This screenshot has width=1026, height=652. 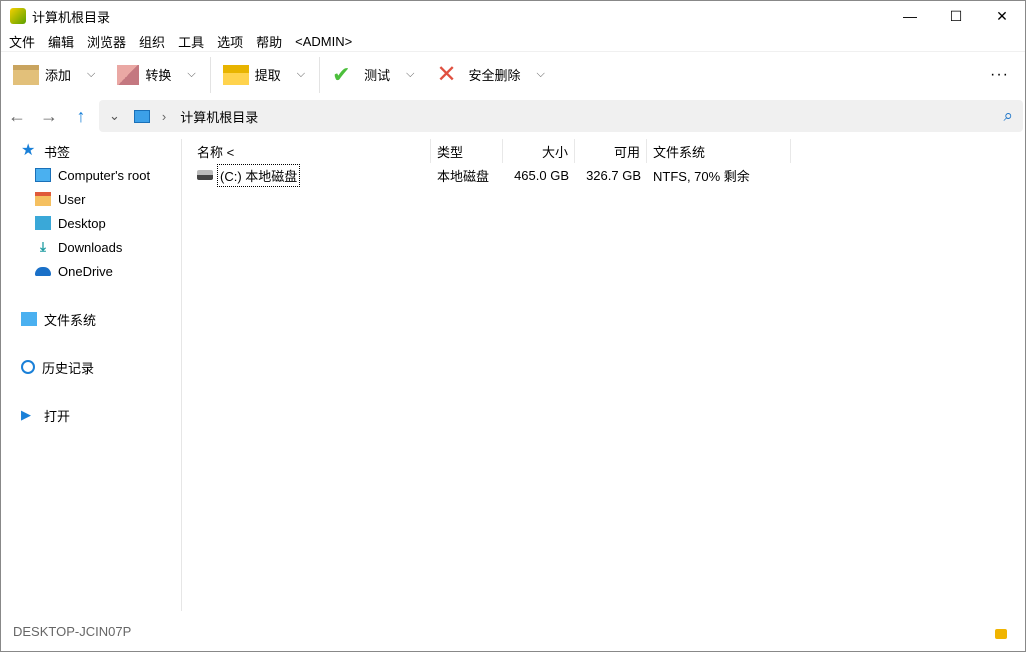 I want to click on status-bar: DESKTOP-JCIN07P, so click(x=513, y=631).